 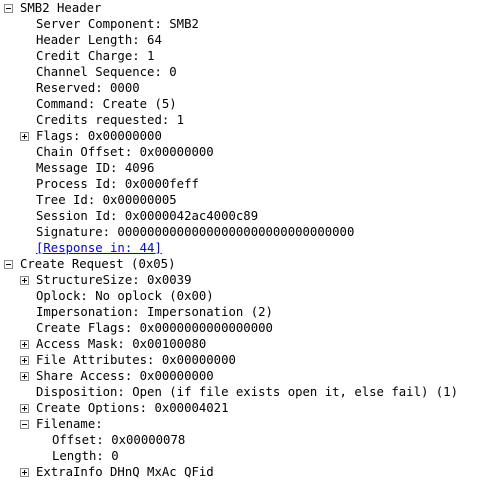 I want to click on tree-row: SMB2 Header, so click(x=252, y=8).